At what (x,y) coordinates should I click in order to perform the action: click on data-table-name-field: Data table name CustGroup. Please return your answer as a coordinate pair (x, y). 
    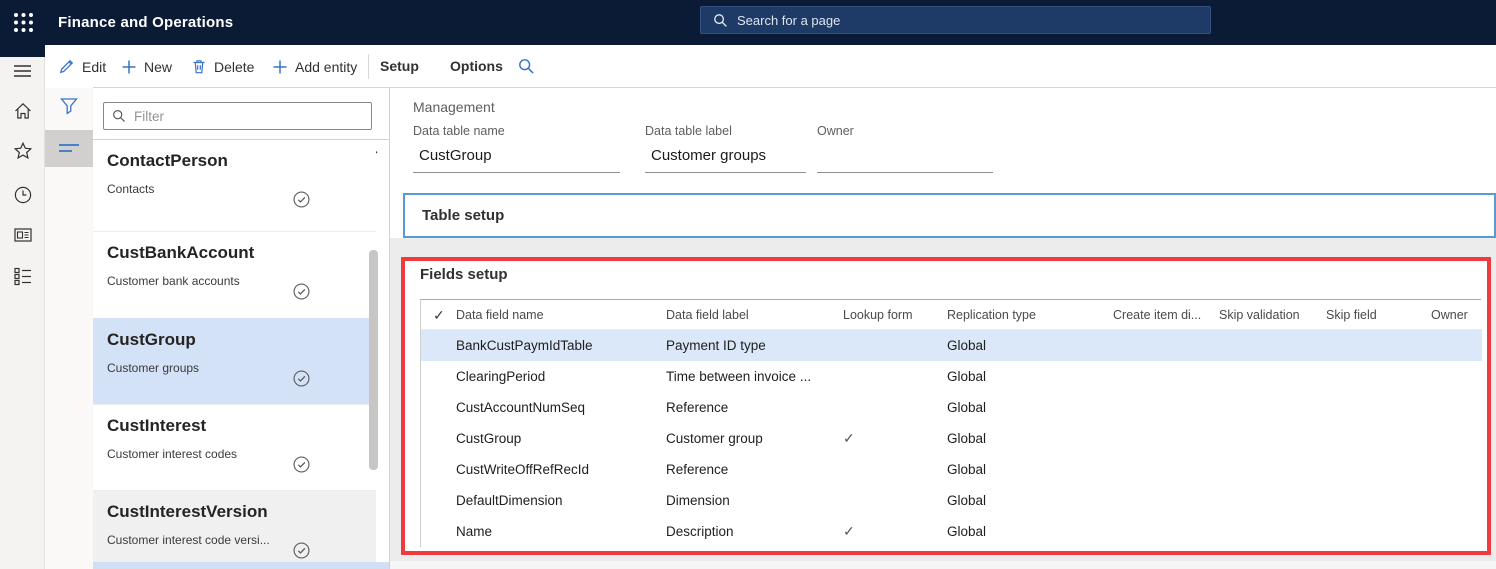
    Looking at the image, I should click on (516, 148).